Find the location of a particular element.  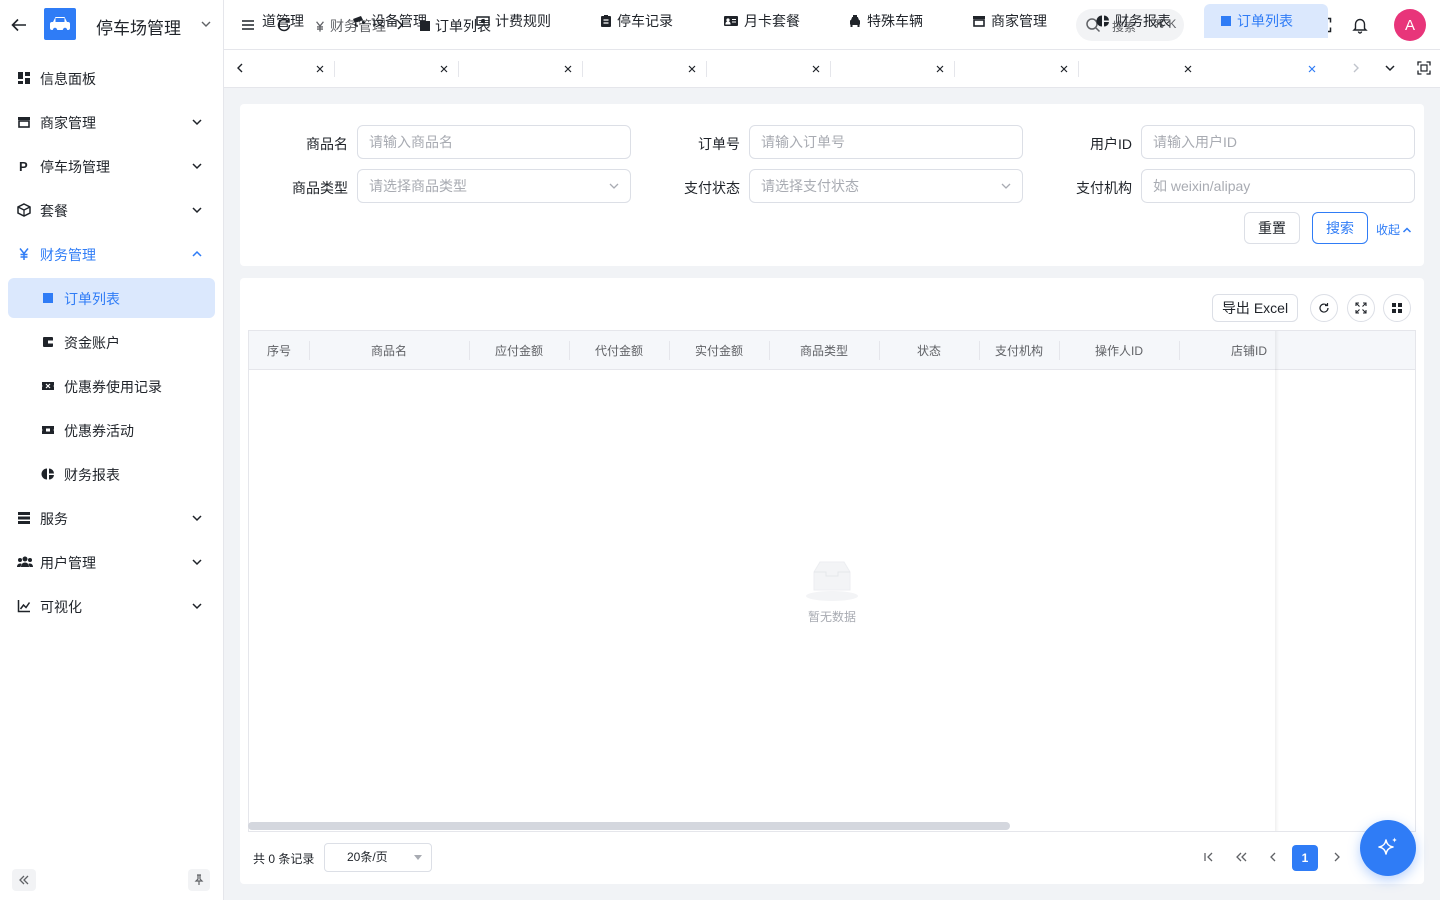

sidebar-item-user-management: 用户管理 is located at coordinates (111, 562).